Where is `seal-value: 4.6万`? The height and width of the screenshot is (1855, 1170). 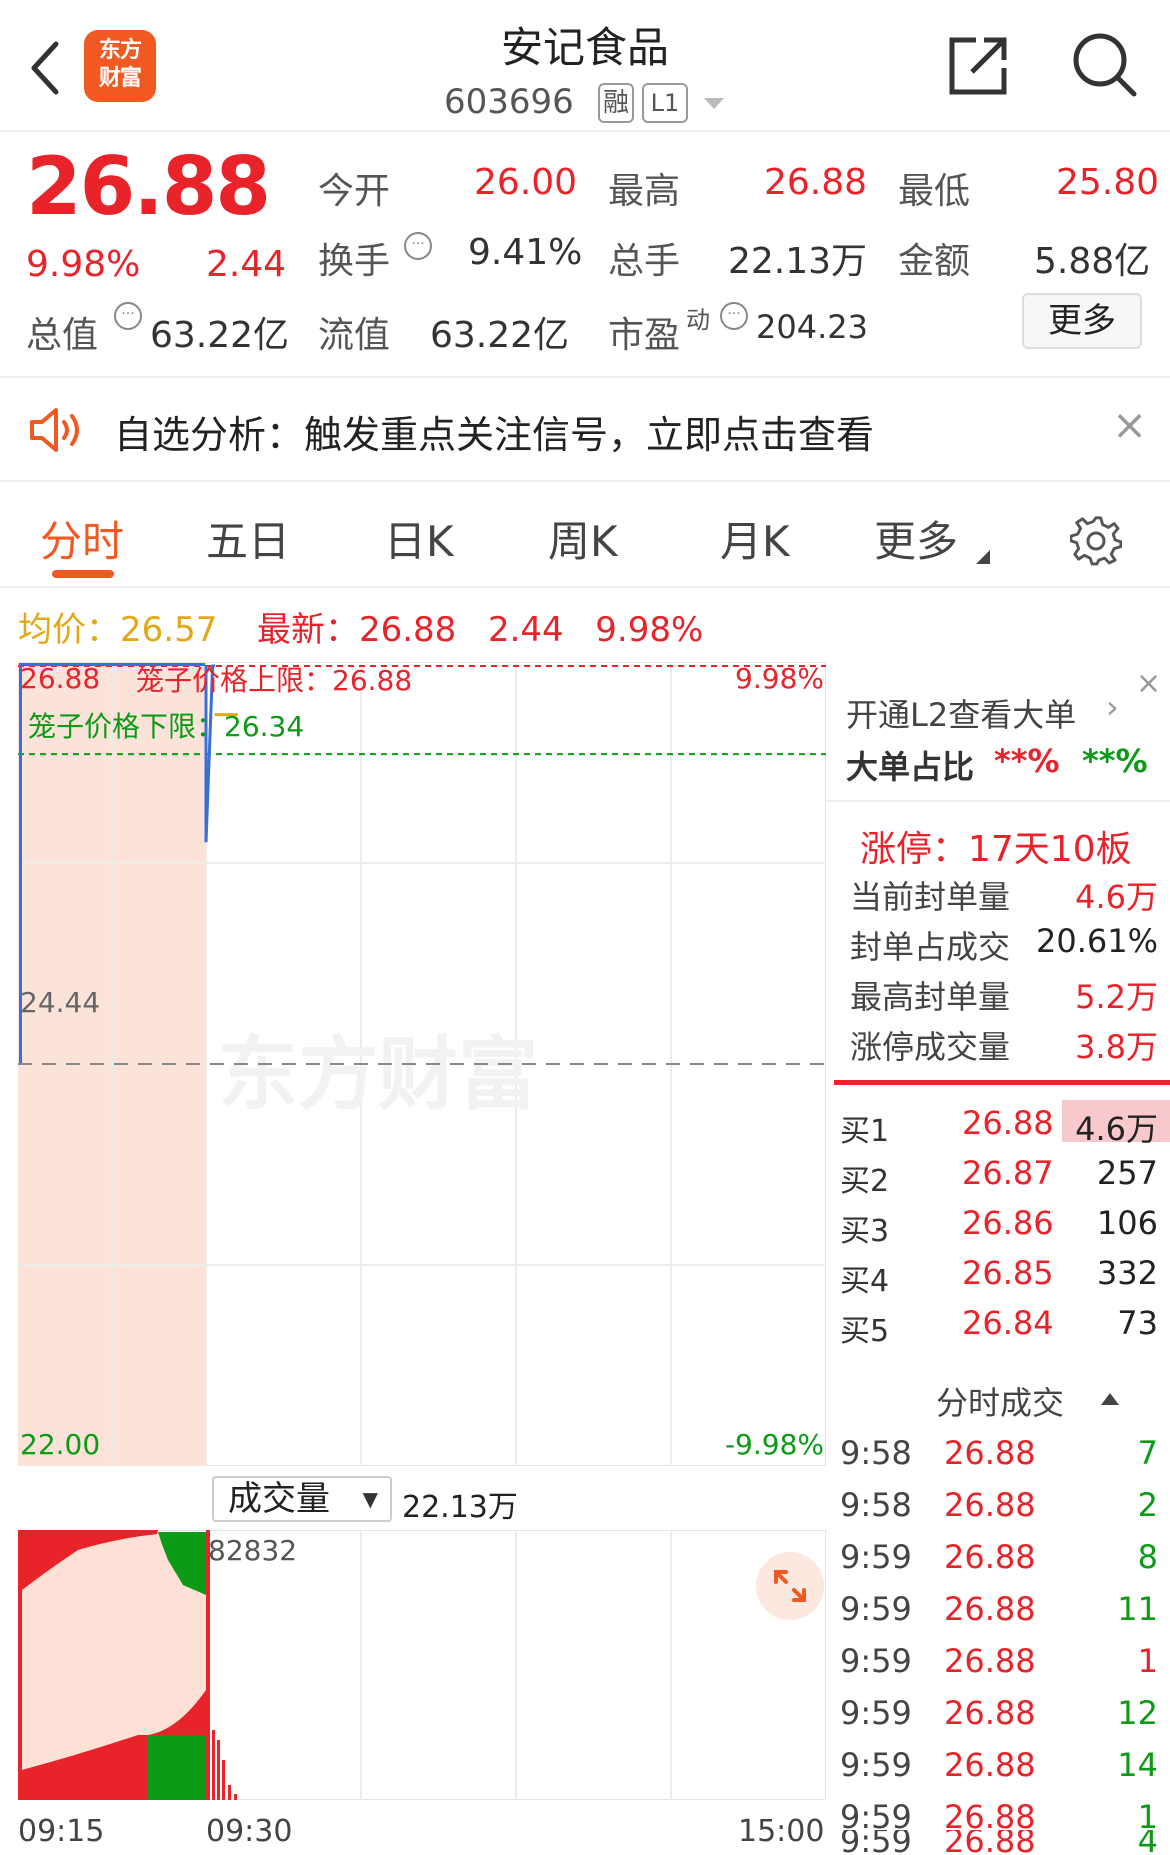 seal-value: 4.6万 is located at coordinates (1116, 897).